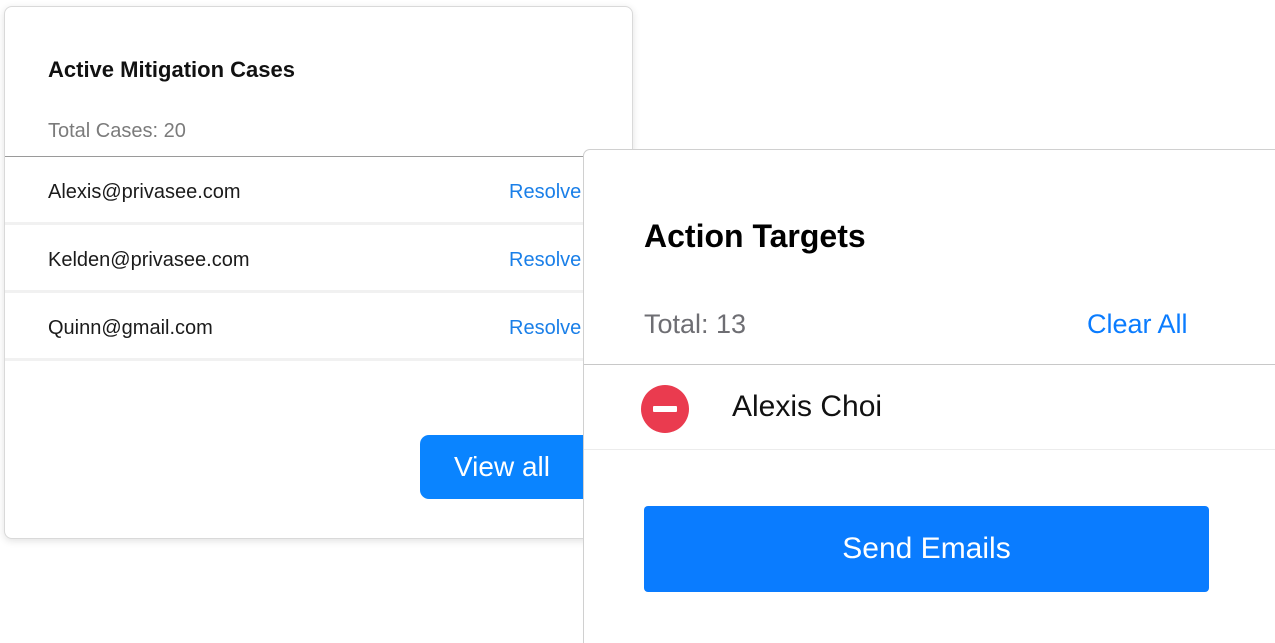  Describe the element at coordinates (117, 131) in the screenshot. I see `cases-total-count: Total Cases: 20` at that location.